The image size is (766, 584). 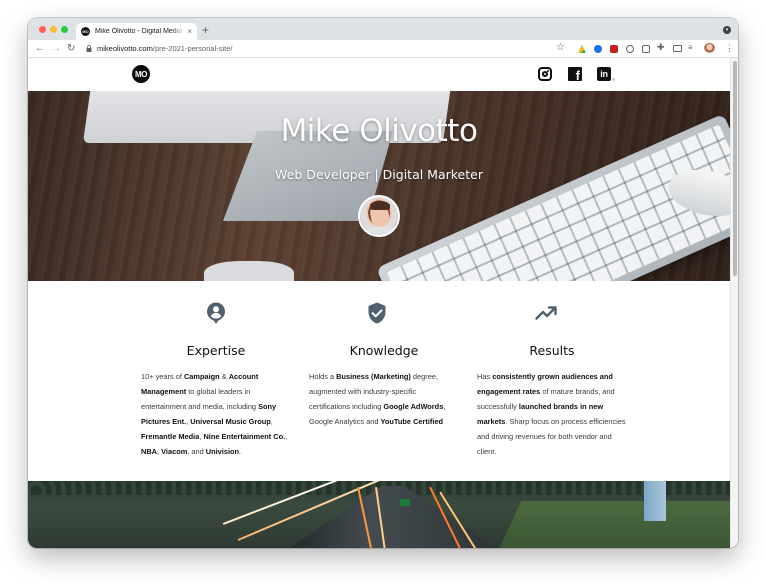 What do you see at coordinates (630, 49) in the screenshot?
I see `power-extension-icon` at bounding box center [630, 49].